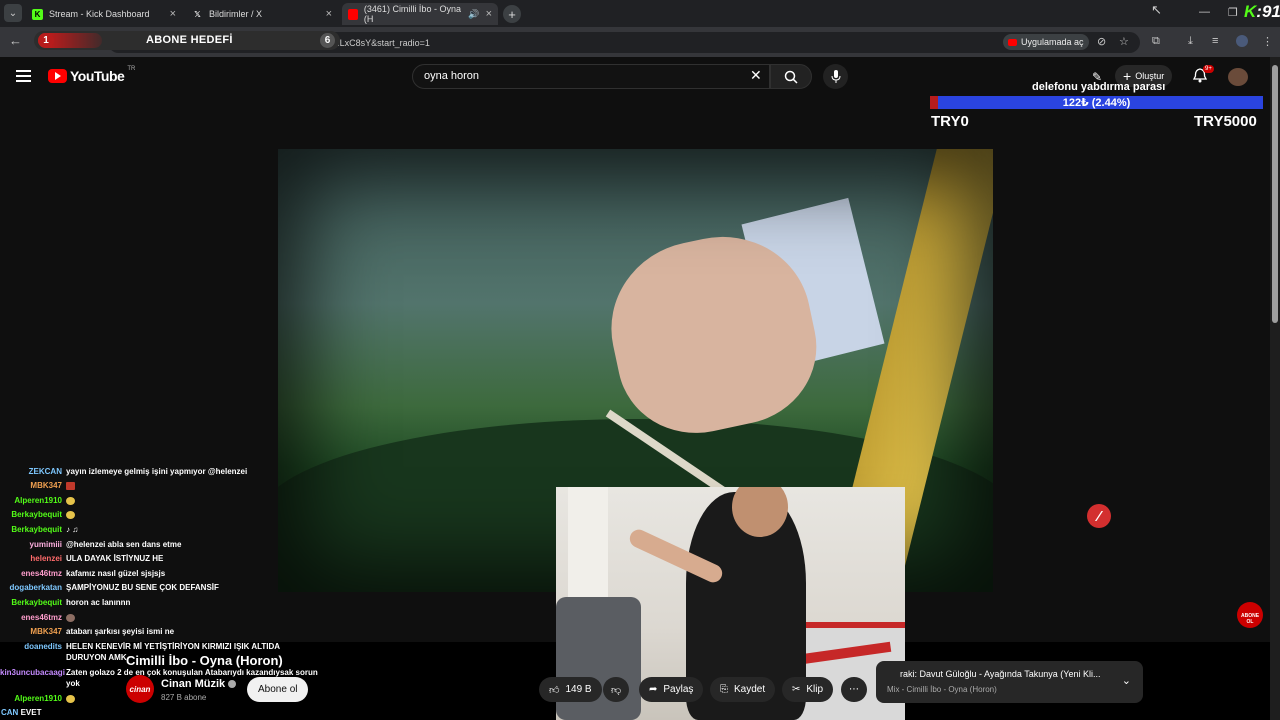 Image resolution: width=1280 pixels, height=720 pixels. I want to click on open-in-app-label: Uygulamada aç, so click(1052, 42).